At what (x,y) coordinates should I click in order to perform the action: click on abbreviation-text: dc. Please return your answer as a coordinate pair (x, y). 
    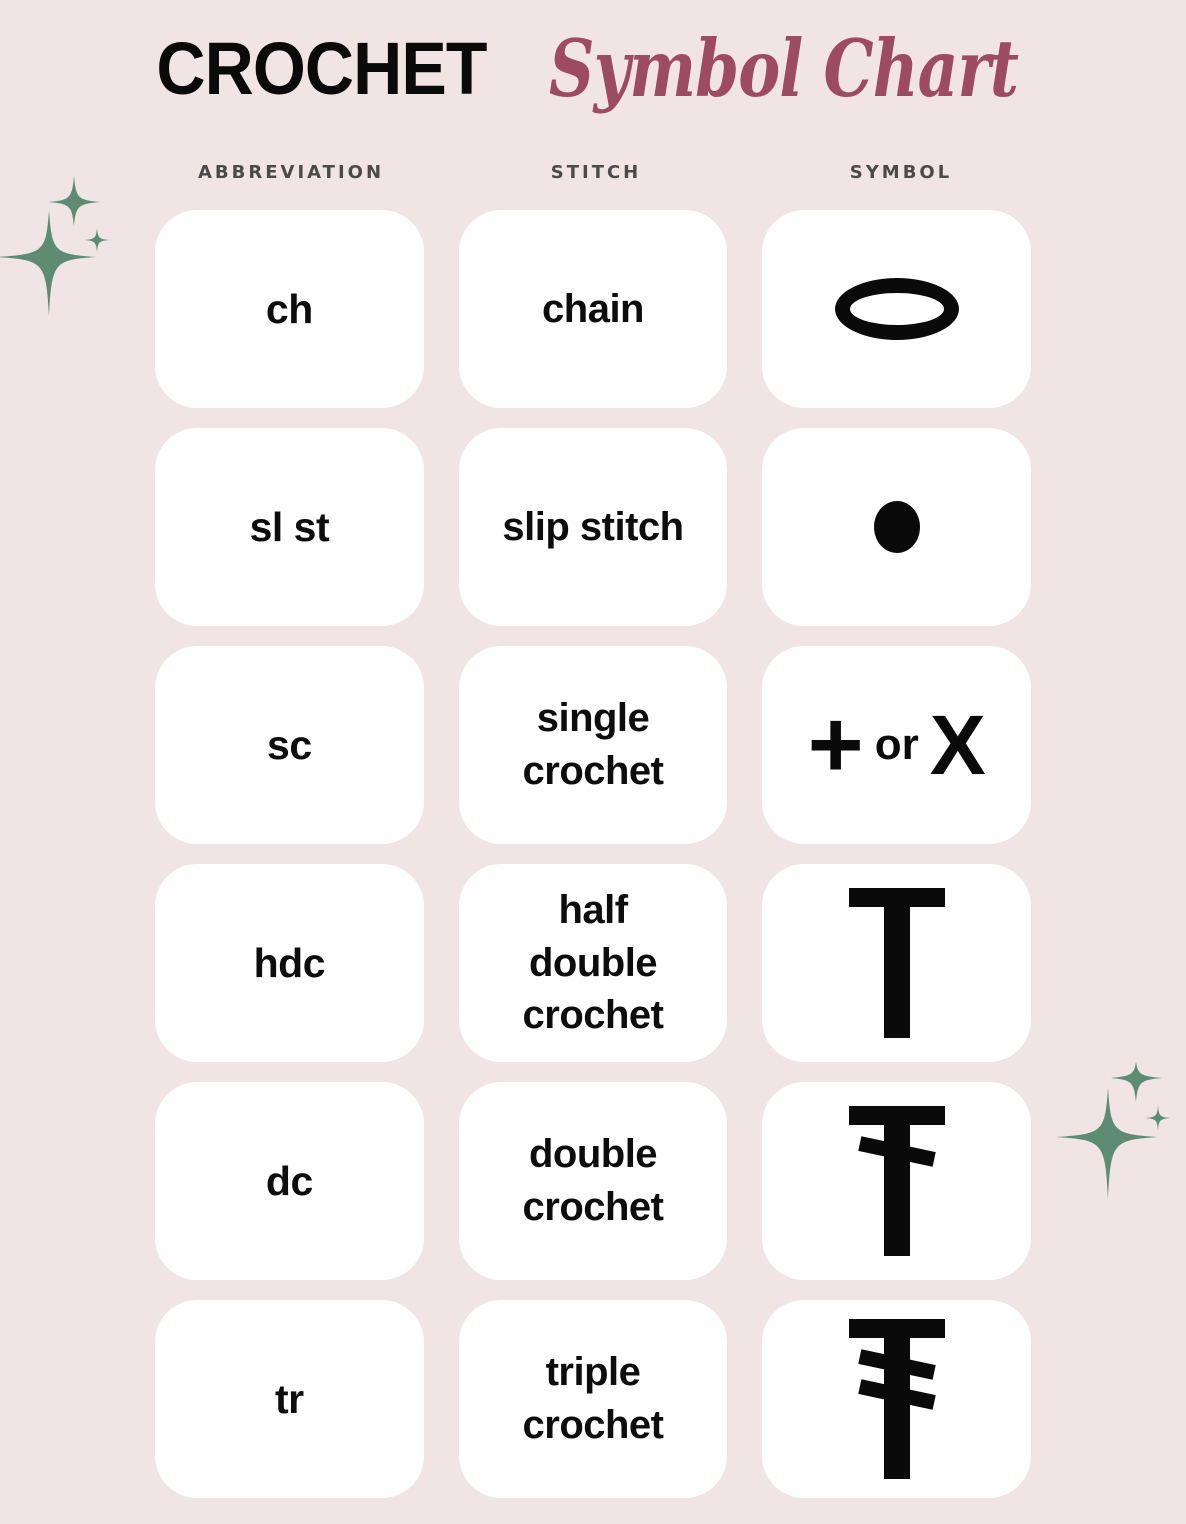
    Looking at the image, I should click on (289, 1180).